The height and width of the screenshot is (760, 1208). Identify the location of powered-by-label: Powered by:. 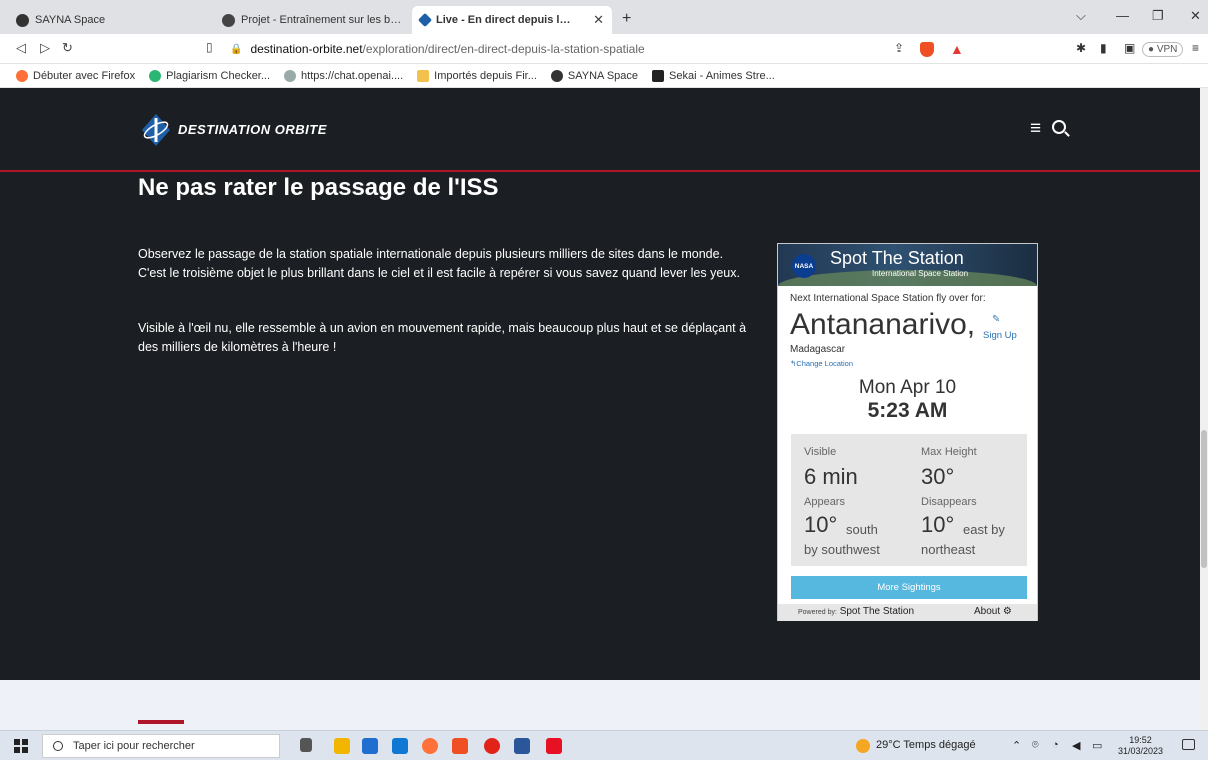
(817, 612).